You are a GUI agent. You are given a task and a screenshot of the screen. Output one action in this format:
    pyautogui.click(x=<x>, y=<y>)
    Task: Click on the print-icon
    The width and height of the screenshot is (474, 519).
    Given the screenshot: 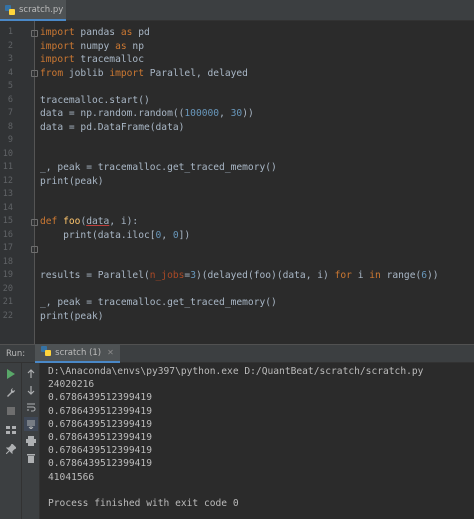 What is the action you would take?
    pyautogui.click(x=31, y=441)
    